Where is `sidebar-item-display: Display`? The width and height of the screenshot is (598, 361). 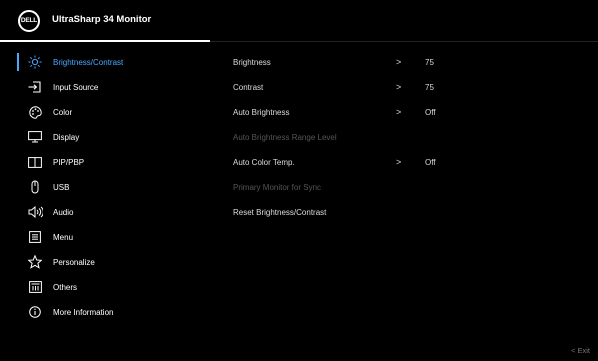 sidebar-item-display: Display is located at coordinates (105, 137).